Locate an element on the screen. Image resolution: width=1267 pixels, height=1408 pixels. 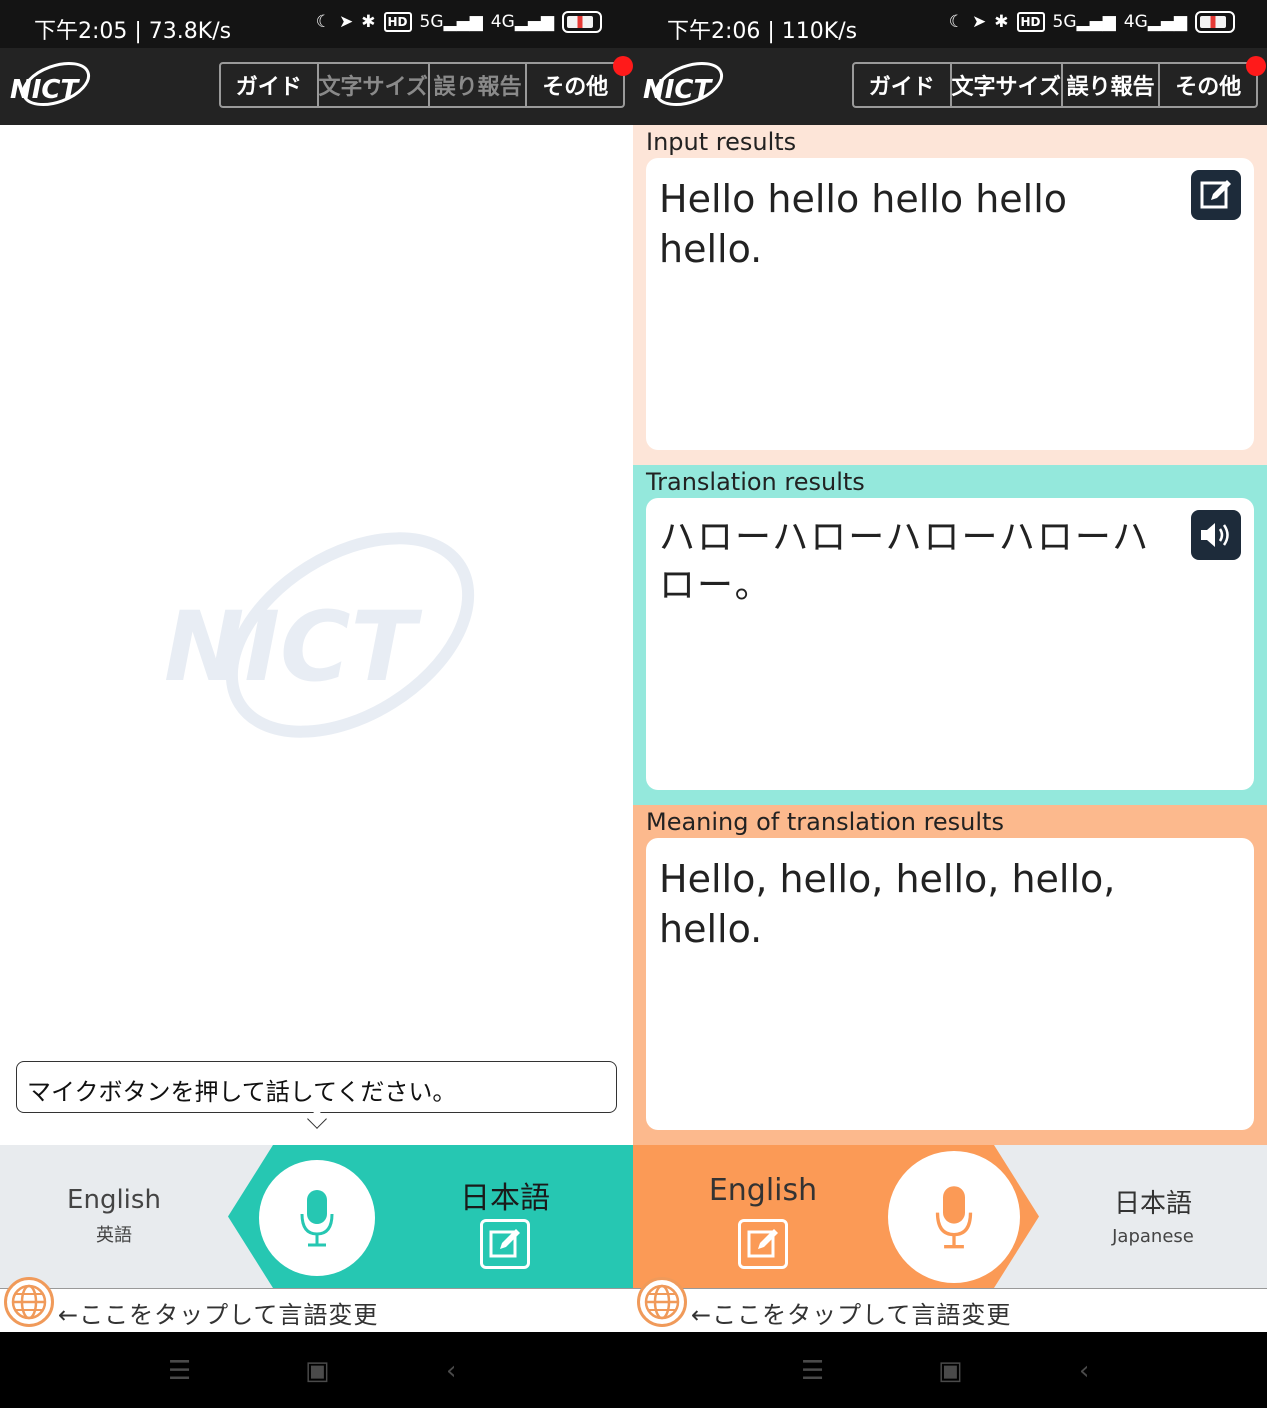
meaning-results-card: Hello, hello, hello, hello, hello. is located at coordinates (950, 984).